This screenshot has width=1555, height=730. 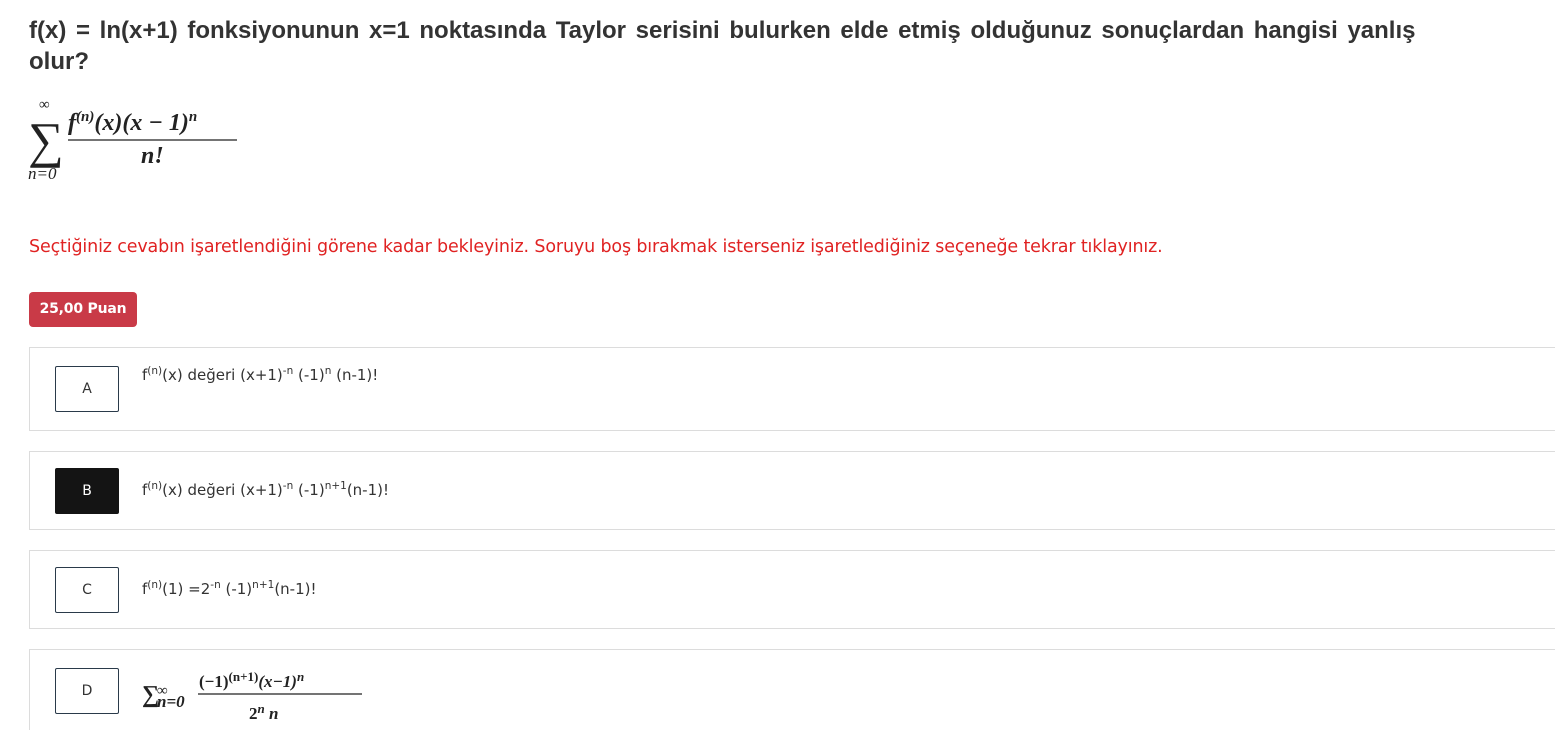 I want to click on option-letter-c: C, so click(x=87, y=590).